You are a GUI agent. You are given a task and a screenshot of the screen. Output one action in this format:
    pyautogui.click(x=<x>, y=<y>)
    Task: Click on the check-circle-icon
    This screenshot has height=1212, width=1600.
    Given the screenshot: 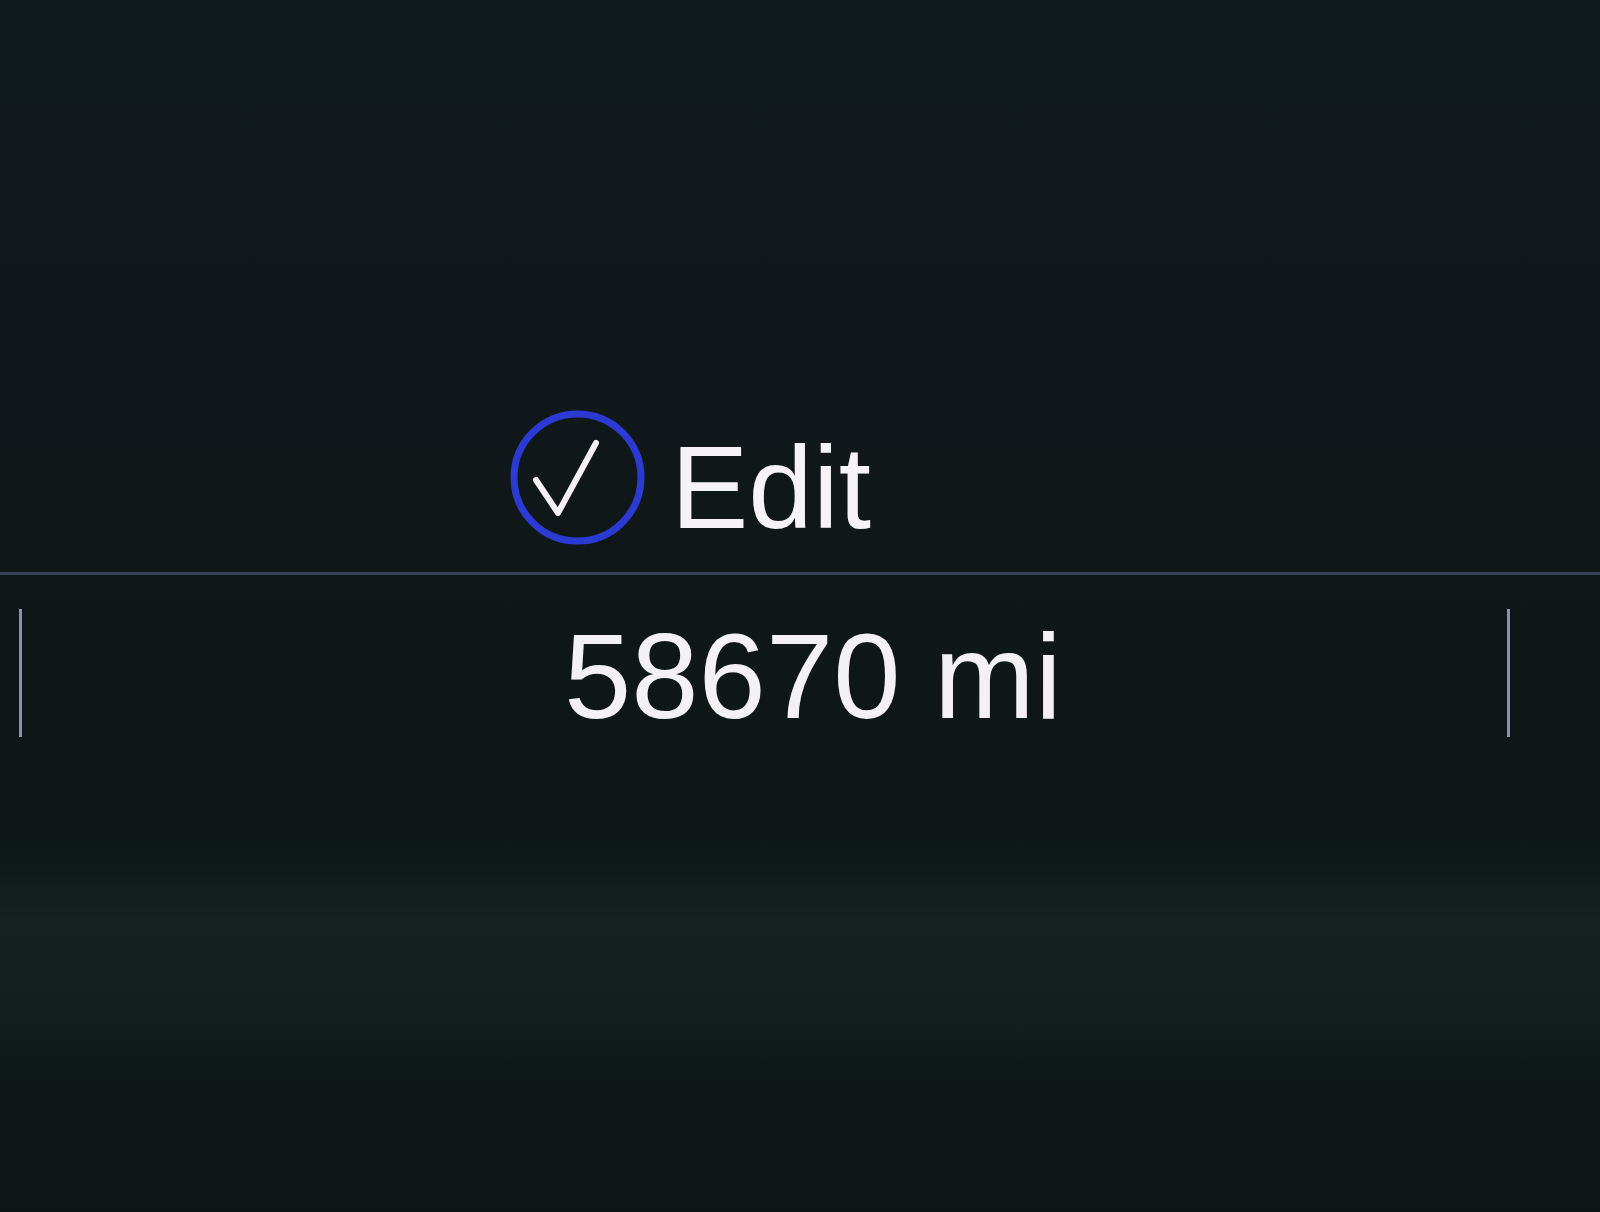 What is the action you would take?
    pyautogui.click(x=577, y=477)
    